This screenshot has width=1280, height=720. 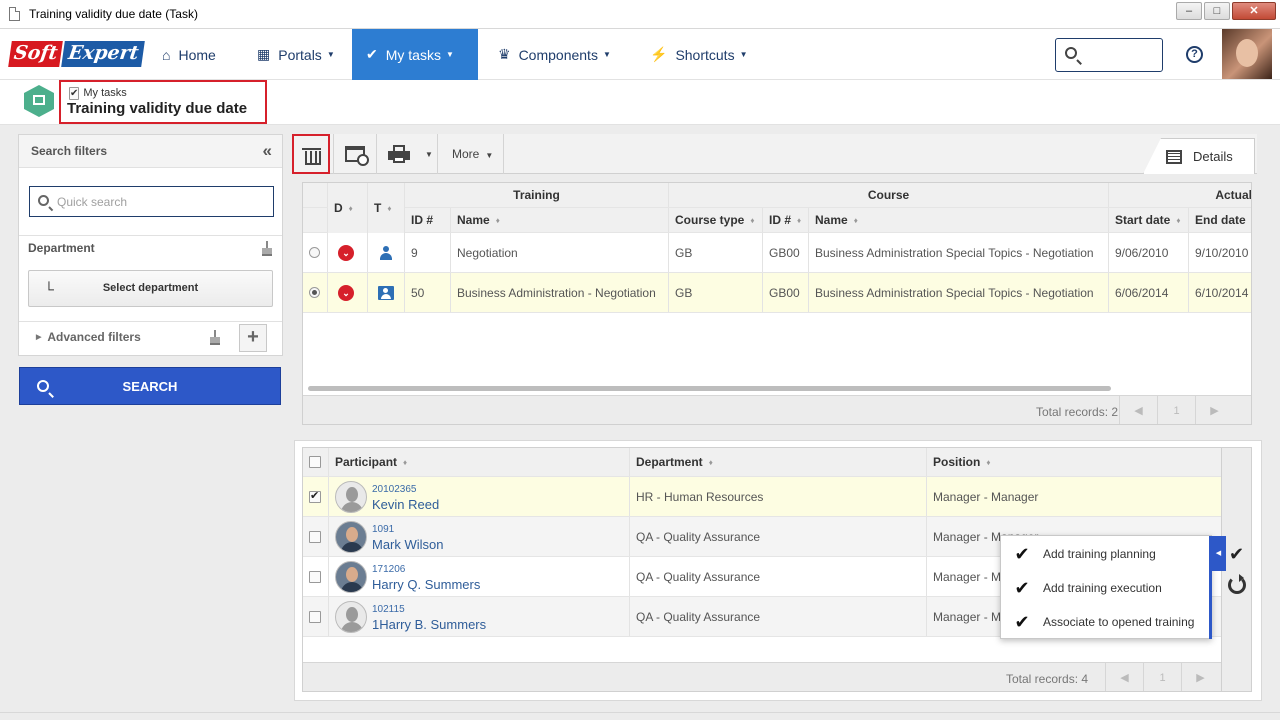 I want to click on close-button: ✕, so click(x=1254, y=11).